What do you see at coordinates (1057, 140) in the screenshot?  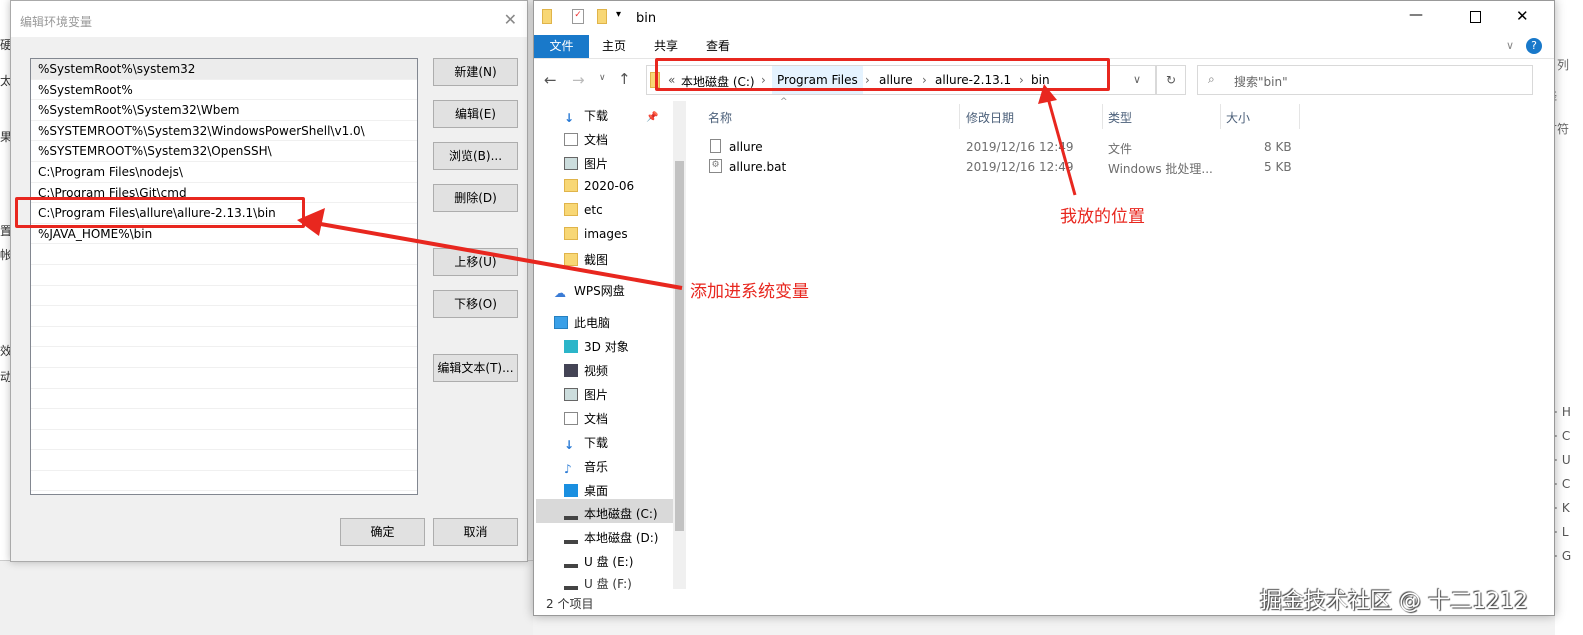 I see `arrow-to-address` at bounding box center [1057, 140].